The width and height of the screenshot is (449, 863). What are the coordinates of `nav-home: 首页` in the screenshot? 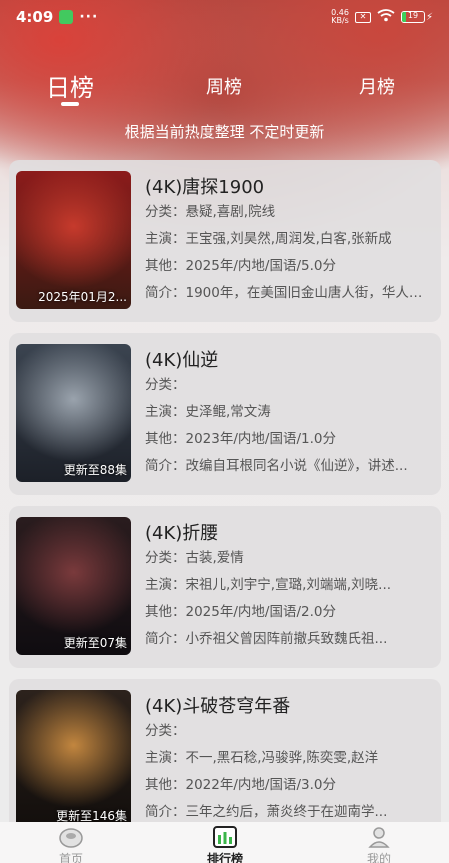 It's located at (71, 844).